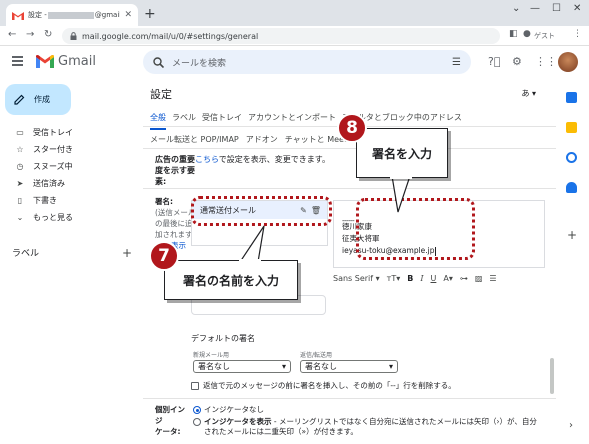 The width and height of the screenshot is (589, 444). What do you see at coordinates (231, 280) in the screenshot?
I see `callout-signature-name: 署名の名前を入力` at bounding box center [231, 280].